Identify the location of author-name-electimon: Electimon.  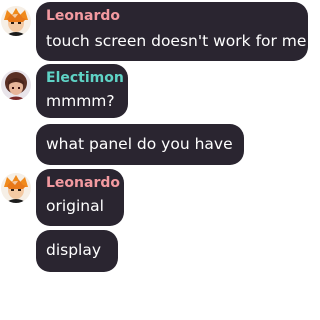
(85, 78).